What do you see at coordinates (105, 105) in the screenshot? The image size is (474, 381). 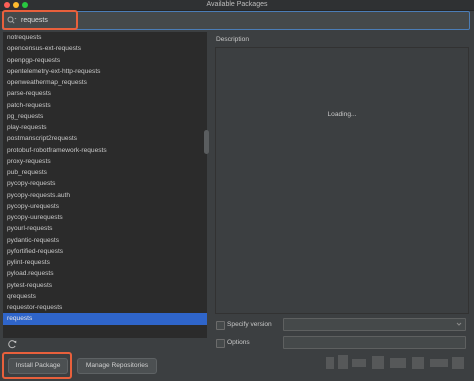 I see `package-list-item: patch-requests` at bounding box center [105, 105].